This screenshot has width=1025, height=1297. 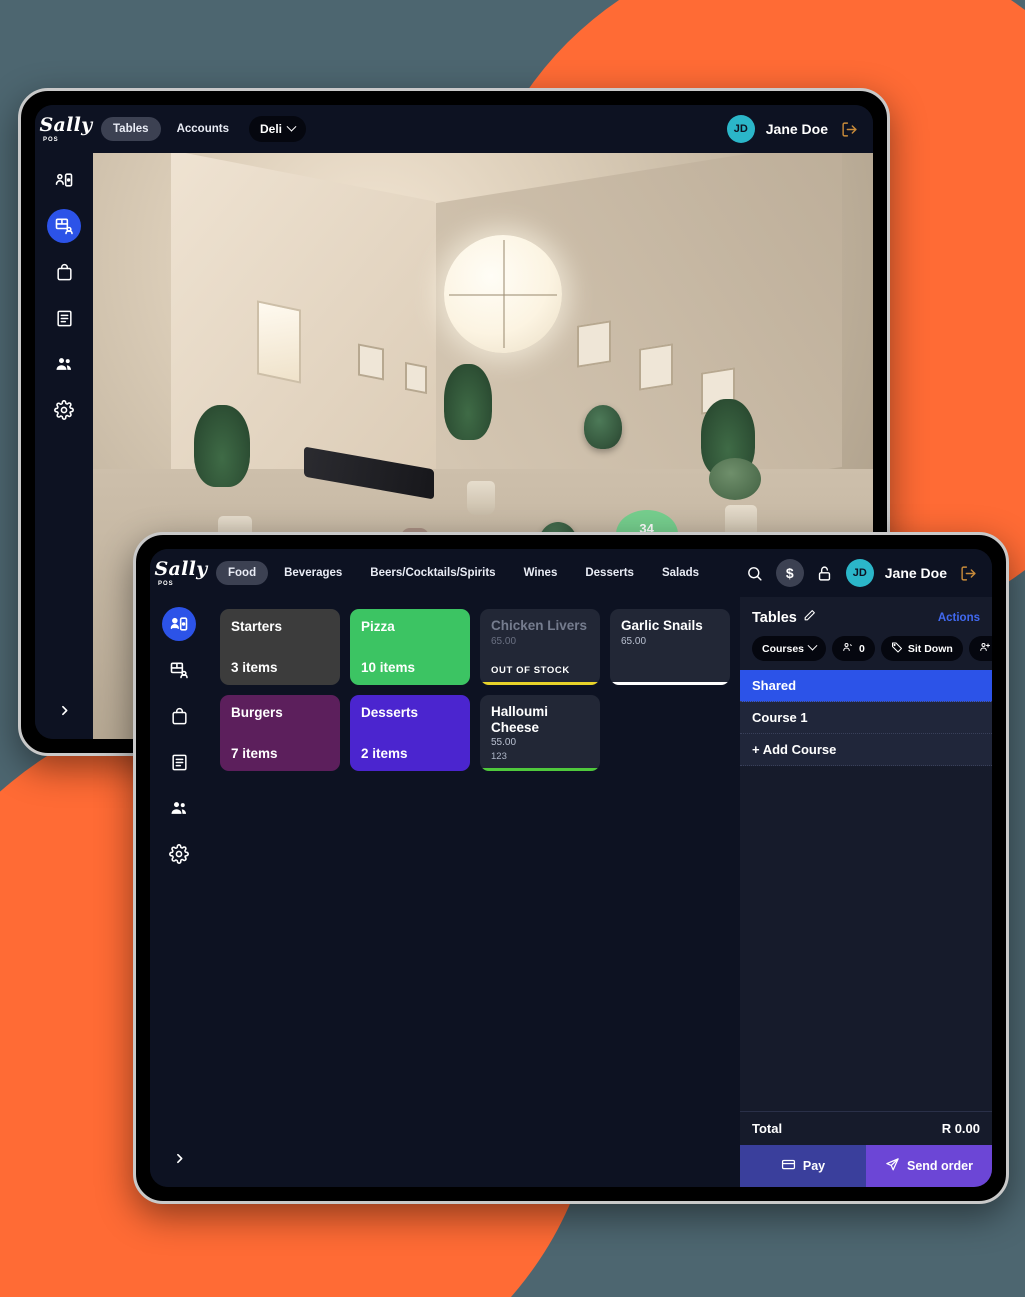 I want to click on category-label: Pizza, so click(x=378, y=626).